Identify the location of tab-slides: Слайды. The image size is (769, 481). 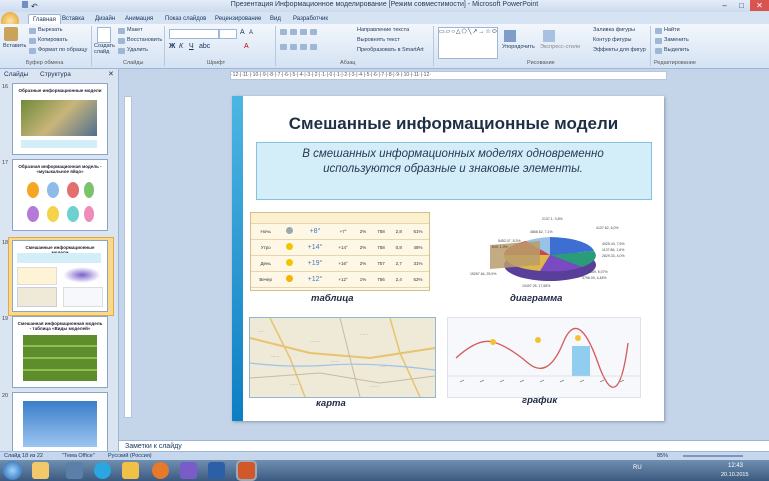
(16, 74).